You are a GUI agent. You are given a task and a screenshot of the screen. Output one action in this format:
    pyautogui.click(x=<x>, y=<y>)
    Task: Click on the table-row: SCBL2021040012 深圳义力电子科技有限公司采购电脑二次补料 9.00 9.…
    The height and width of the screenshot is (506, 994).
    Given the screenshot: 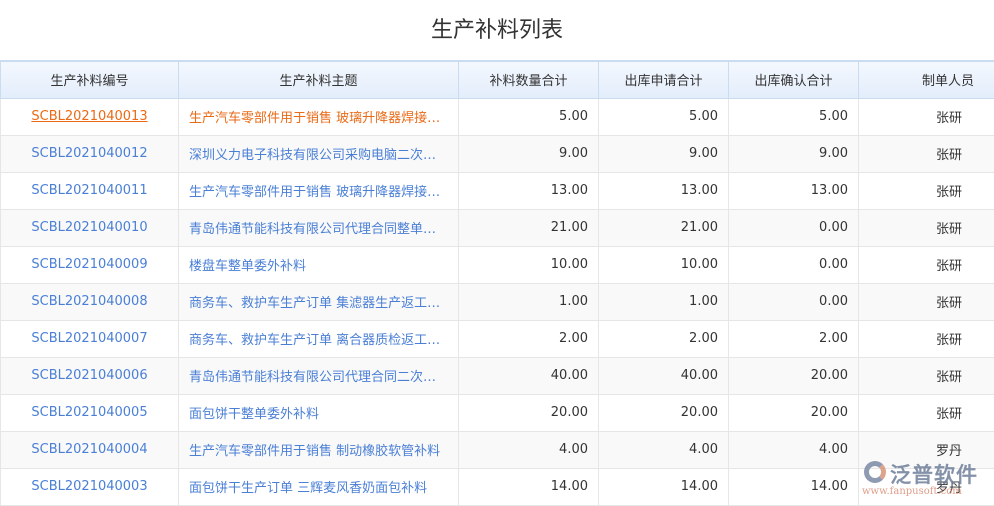 What is the action you would take?
    pyautogui.click(x=497, y=153)
    